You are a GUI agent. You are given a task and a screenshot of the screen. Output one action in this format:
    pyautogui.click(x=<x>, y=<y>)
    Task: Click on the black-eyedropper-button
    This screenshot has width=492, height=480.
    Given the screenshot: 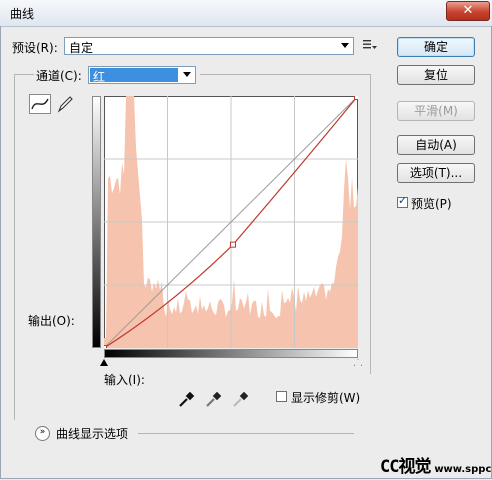 What is the action you would take?
    pyautogui.click(x=187, y=400)
    